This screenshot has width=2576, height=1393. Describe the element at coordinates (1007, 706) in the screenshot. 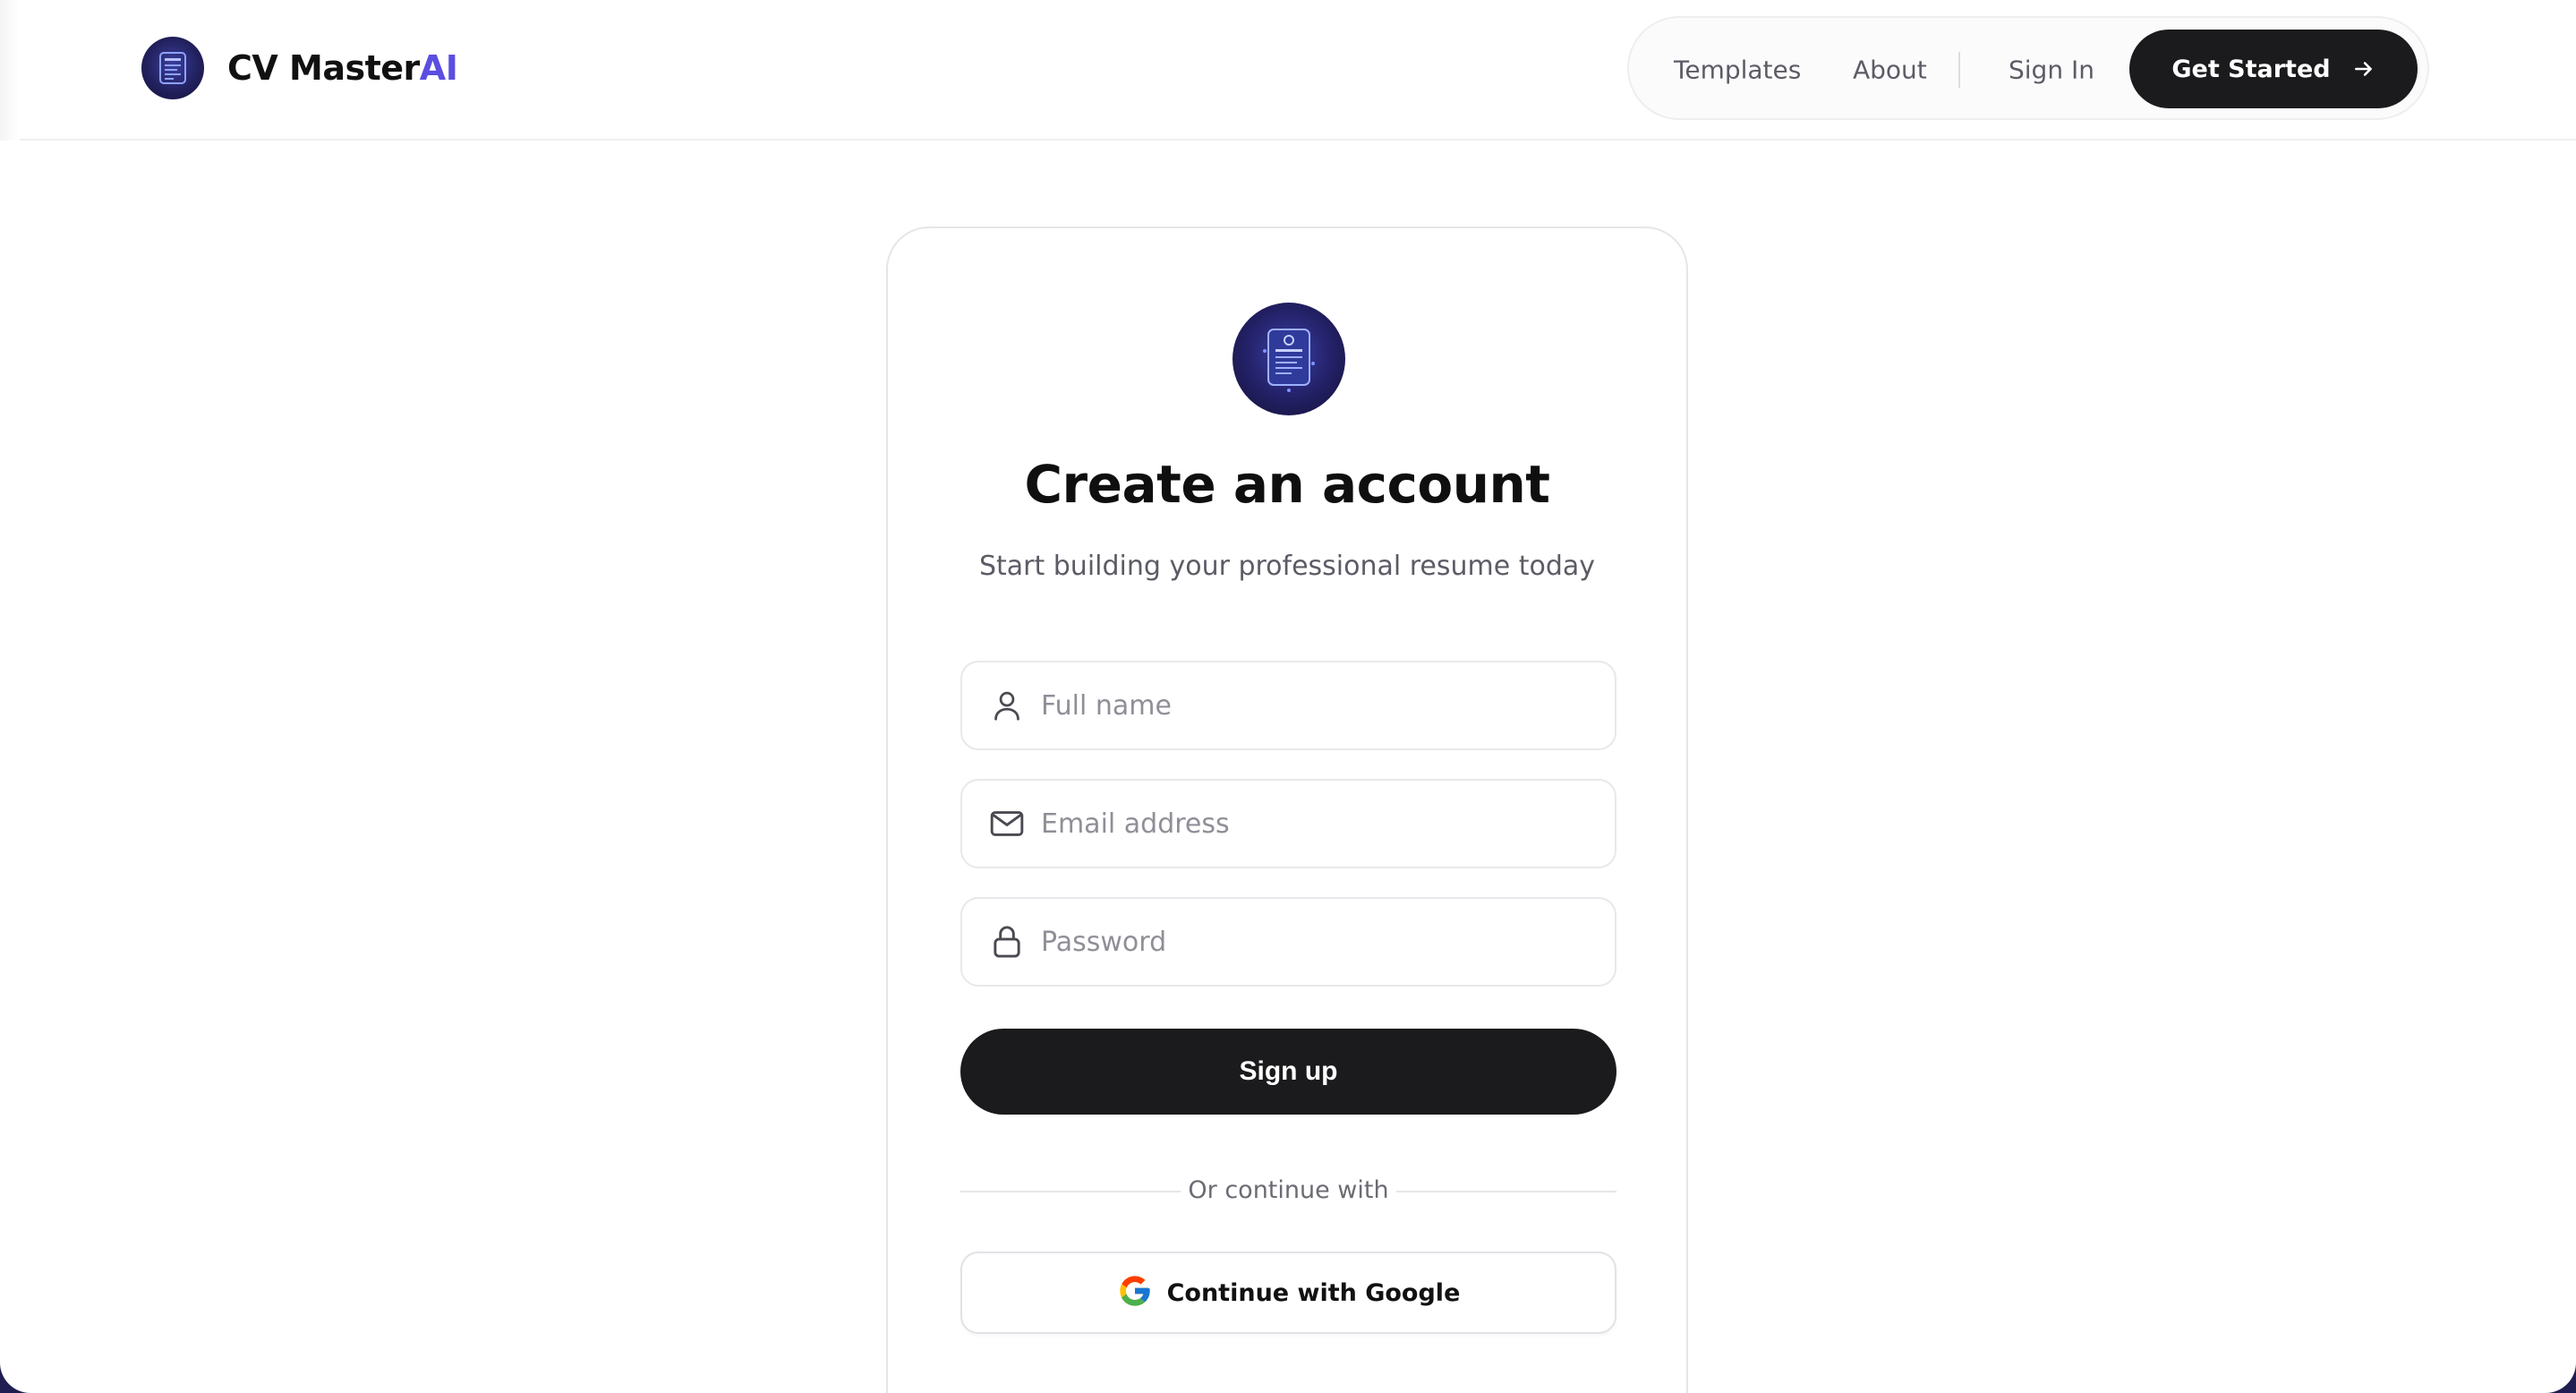

I see `user-icon` at that location.